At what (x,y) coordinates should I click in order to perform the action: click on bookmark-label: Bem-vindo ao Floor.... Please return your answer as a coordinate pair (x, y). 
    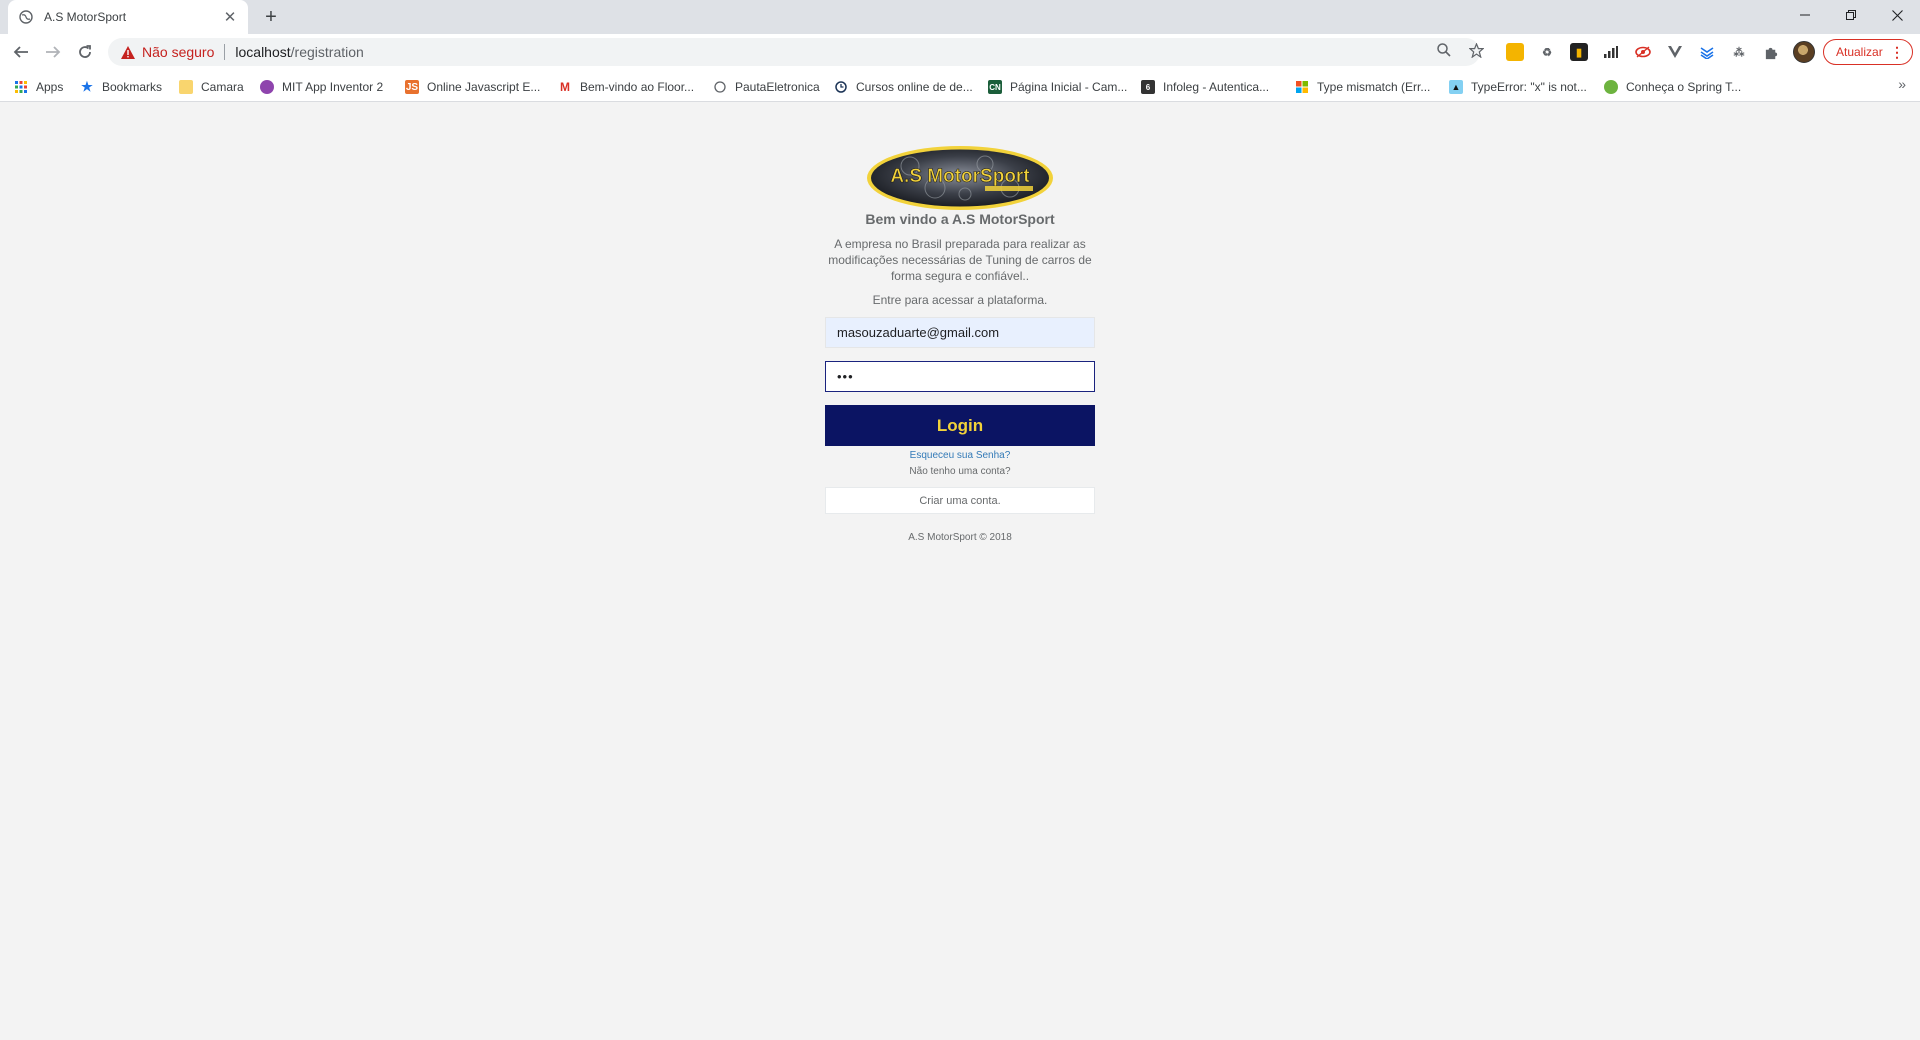
    Looking at the image, I should click on (637, 87).